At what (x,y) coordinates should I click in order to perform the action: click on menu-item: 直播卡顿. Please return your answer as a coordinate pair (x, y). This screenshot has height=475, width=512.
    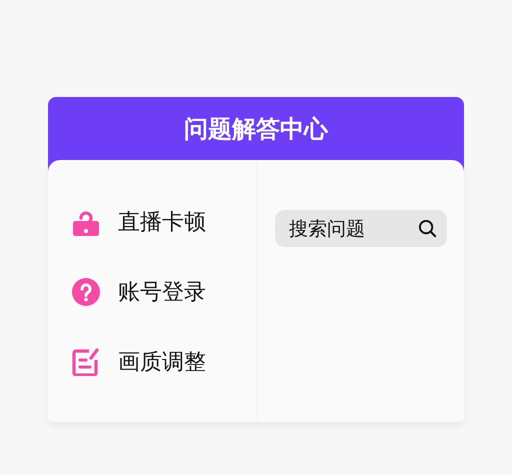
    Looking at the image, I should click on (164, 222).